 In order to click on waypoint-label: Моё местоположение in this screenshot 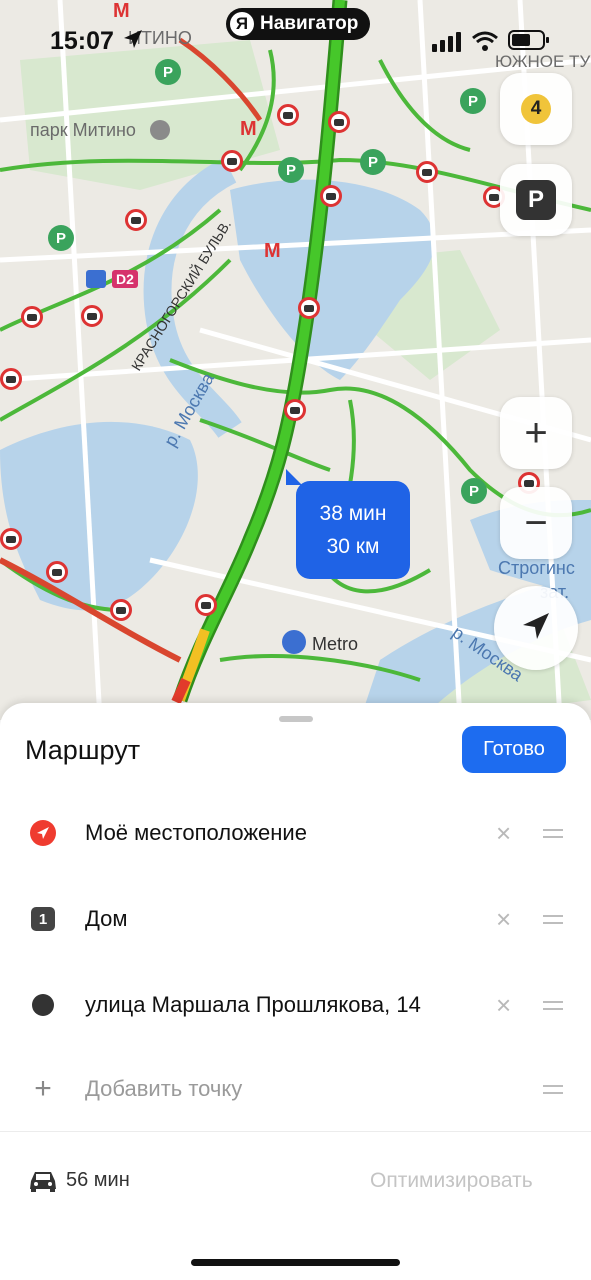, I will do `click(196, 832)`.